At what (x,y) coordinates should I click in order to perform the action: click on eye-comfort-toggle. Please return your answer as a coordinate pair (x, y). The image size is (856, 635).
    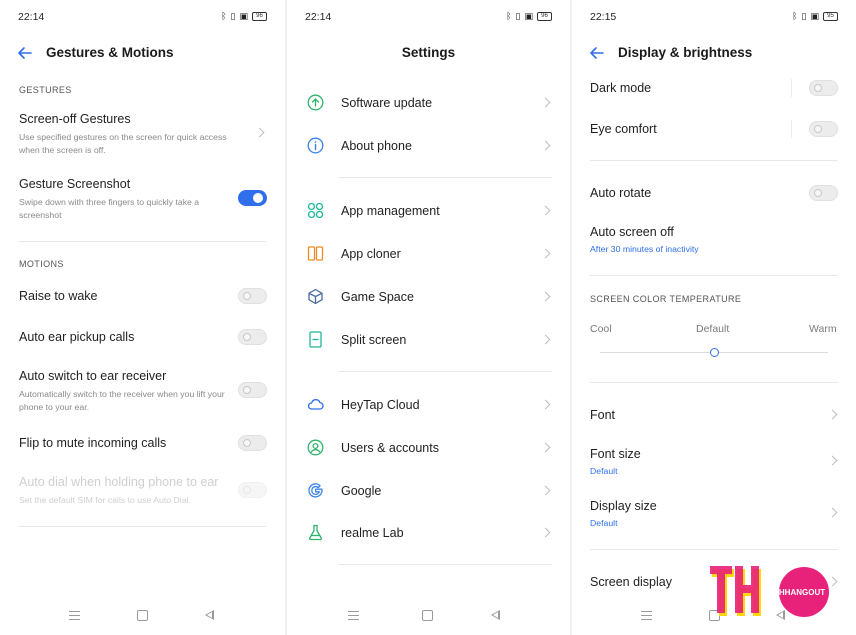
    Looking at the image, I should click on (823, 129).